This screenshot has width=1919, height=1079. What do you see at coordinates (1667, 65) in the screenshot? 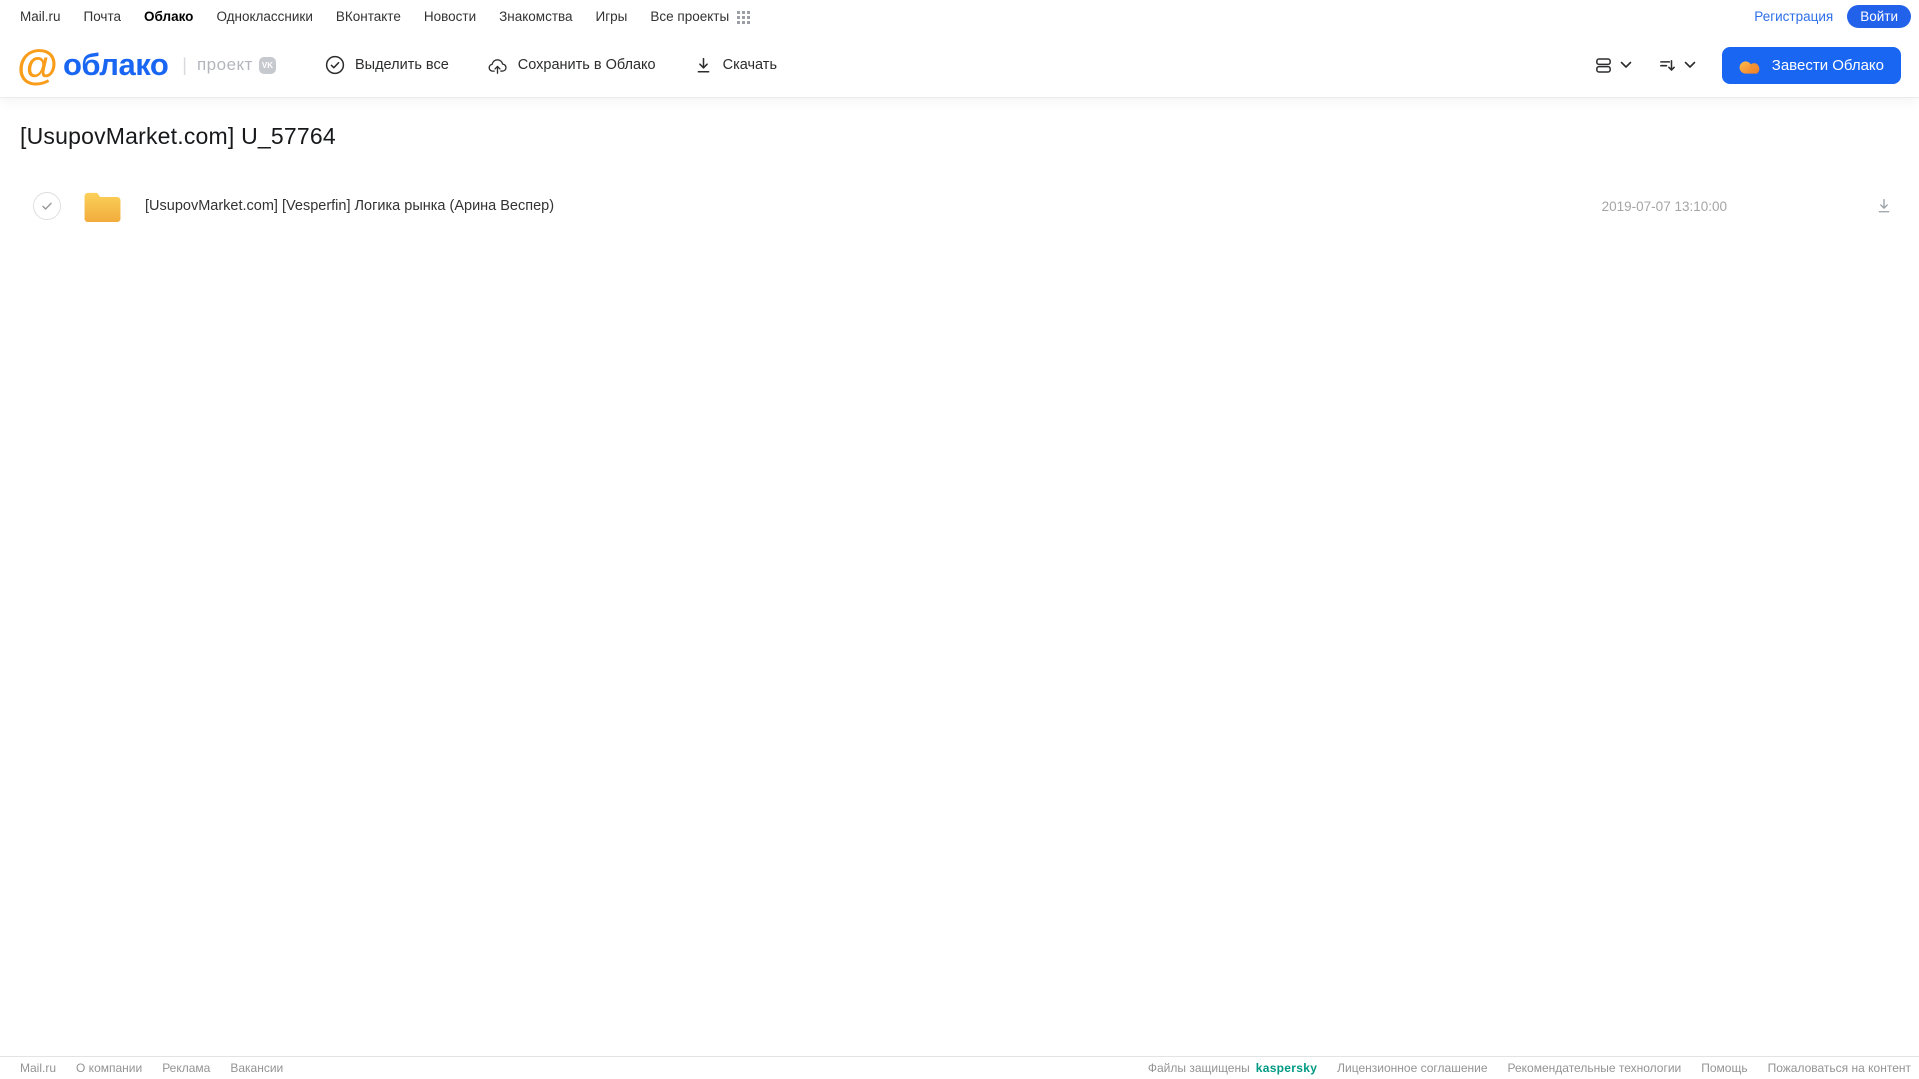
I see `sort-icon` at bounding box center [1667, 65].